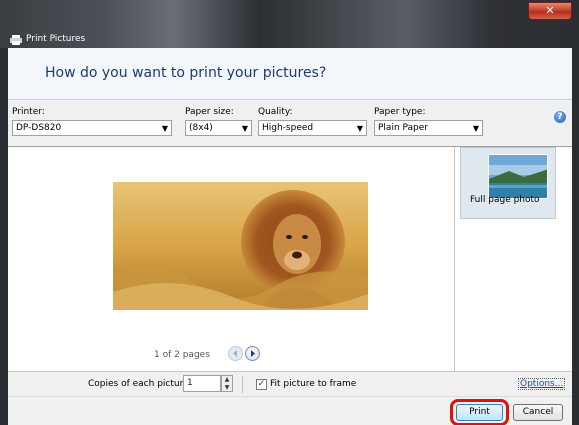 This screenshot has height=425, width=579. Describe the element at coordinates (140, 384) in the screenshot. I see `copies-label: Copies of each picture:` at that location.